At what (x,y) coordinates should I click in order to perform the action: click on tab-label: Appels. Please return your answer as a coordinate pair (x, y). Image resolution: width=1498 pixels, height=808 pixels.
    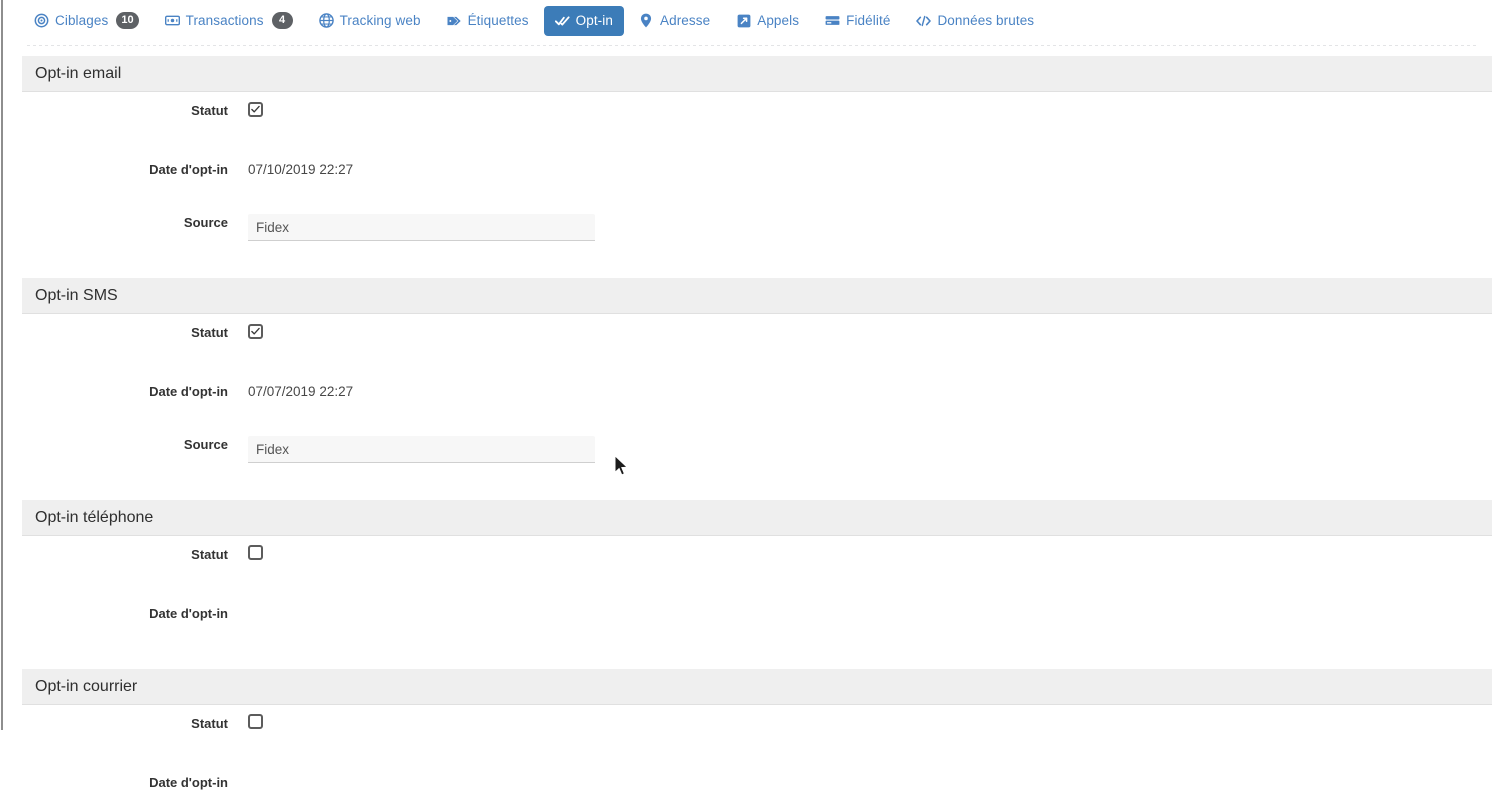
    Looking at the image, I should click on (778, 20).